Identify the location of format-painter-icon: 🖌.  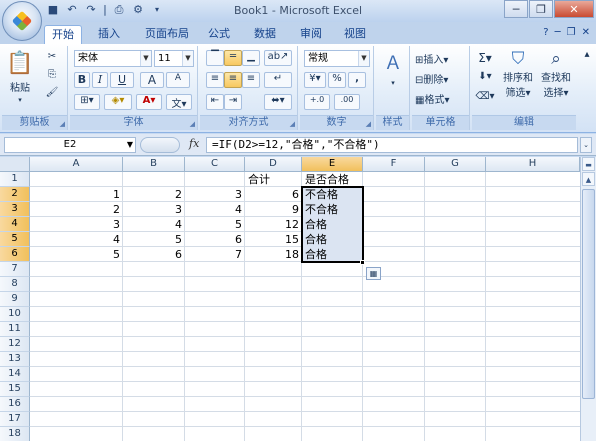
(52, 94).